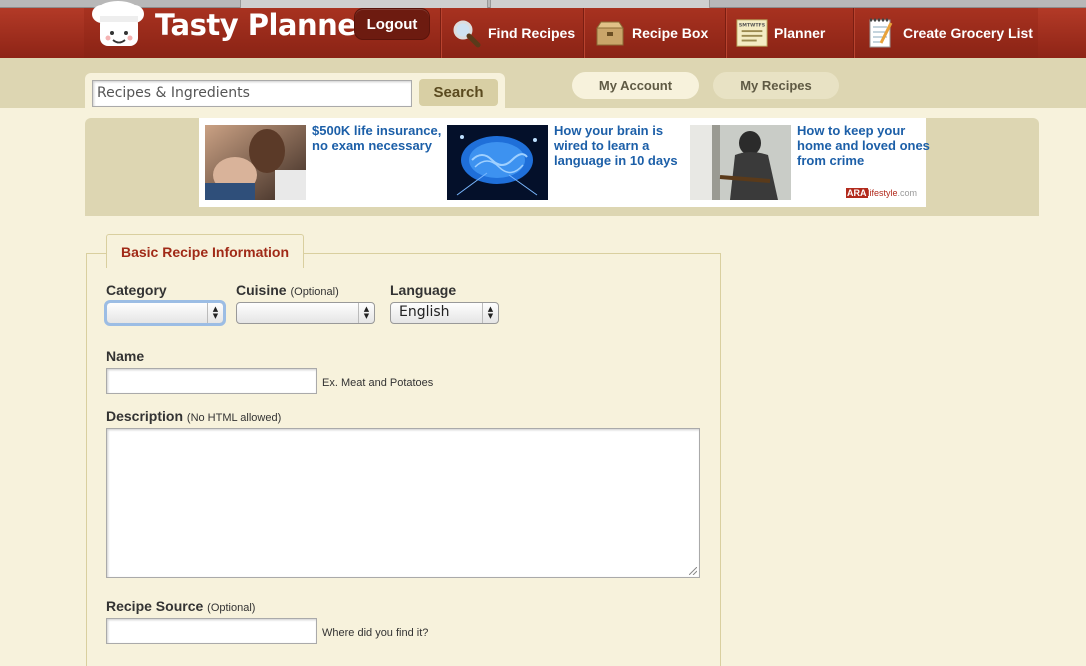  Describe the element at coordinates (532, 33) in the screenshot. I see `nav-label: Find Recipes` at that location.